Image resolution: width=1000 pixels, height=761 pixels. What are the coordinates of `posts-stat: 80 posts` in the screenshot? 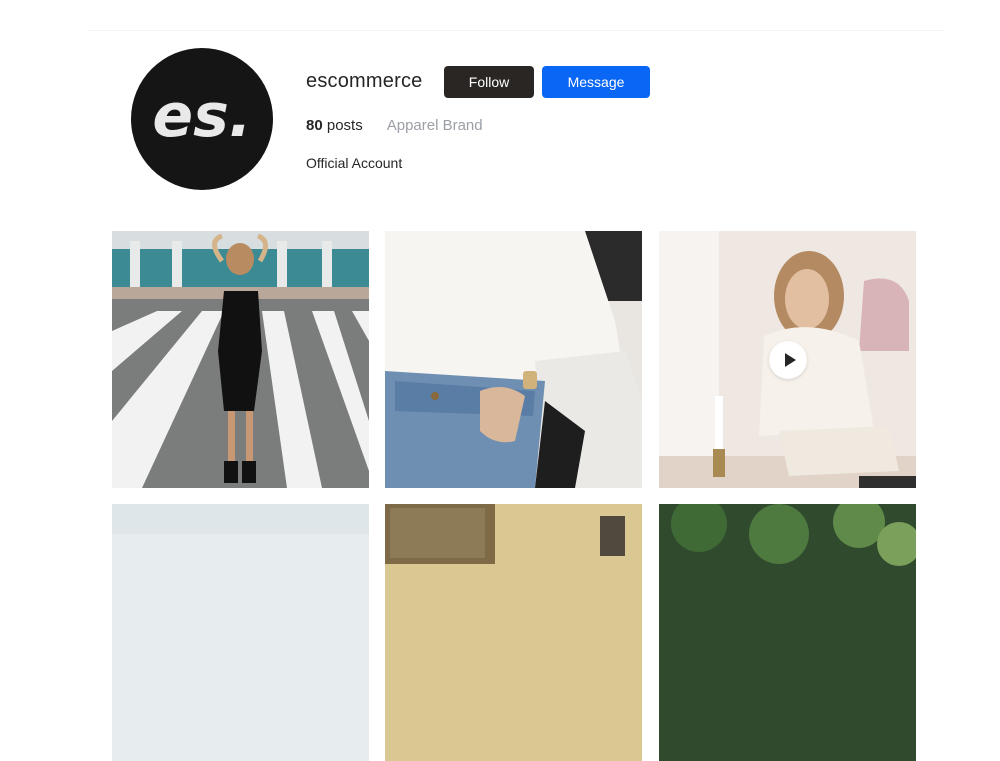 It's located at (334, 125).